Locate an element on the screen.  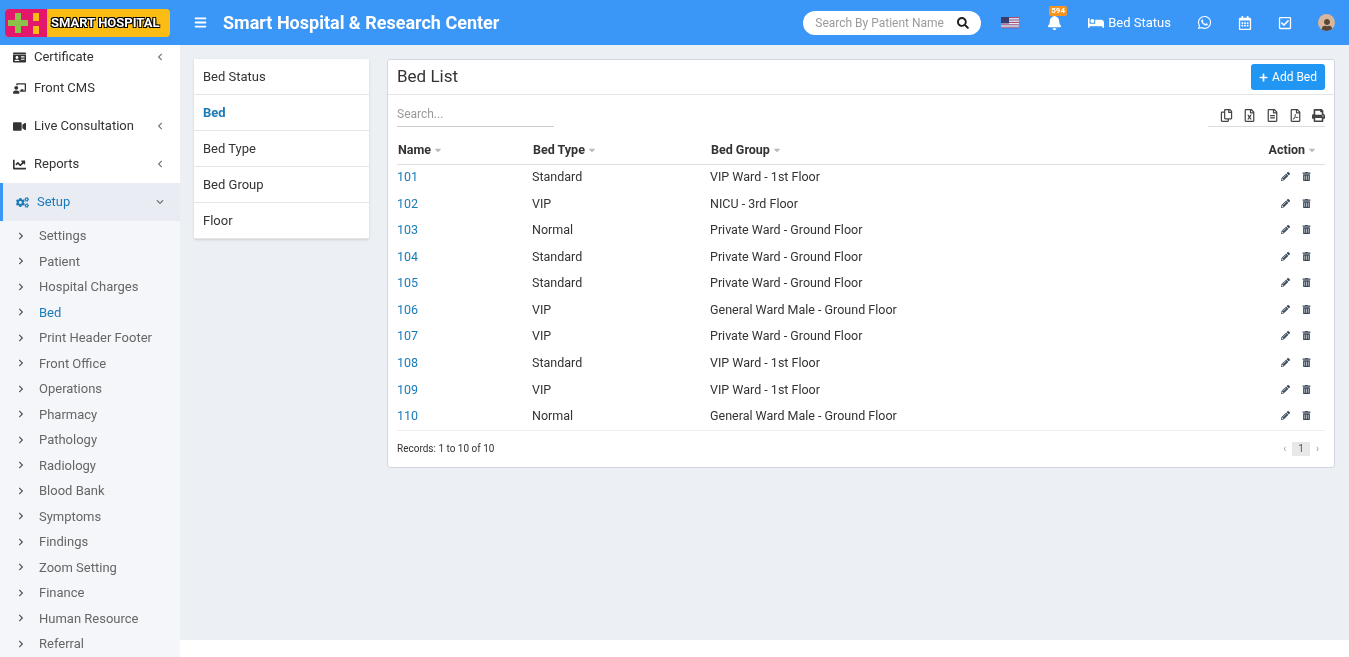
table-cell-text: VIP is located at coordinates (542, 336).